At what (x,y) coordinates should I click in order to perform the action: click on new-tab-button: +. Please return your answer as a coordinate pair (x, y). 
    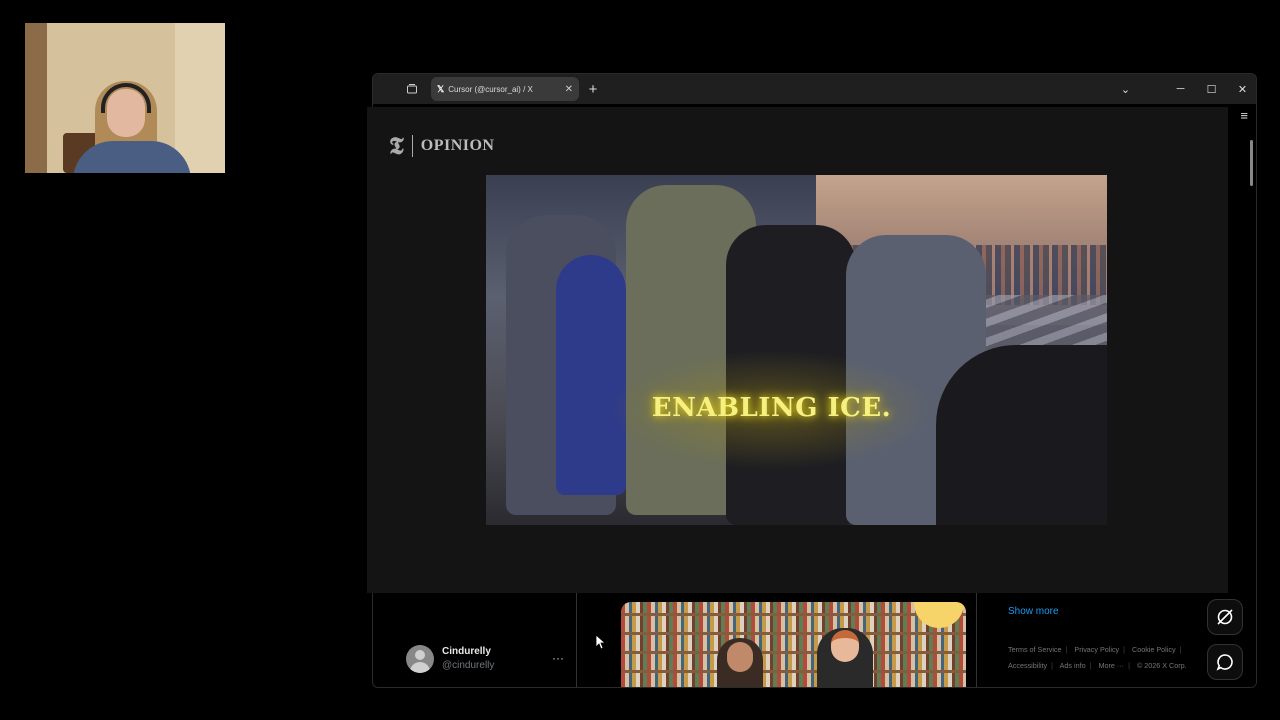
    Looking at the image, I should click on (593, 89).